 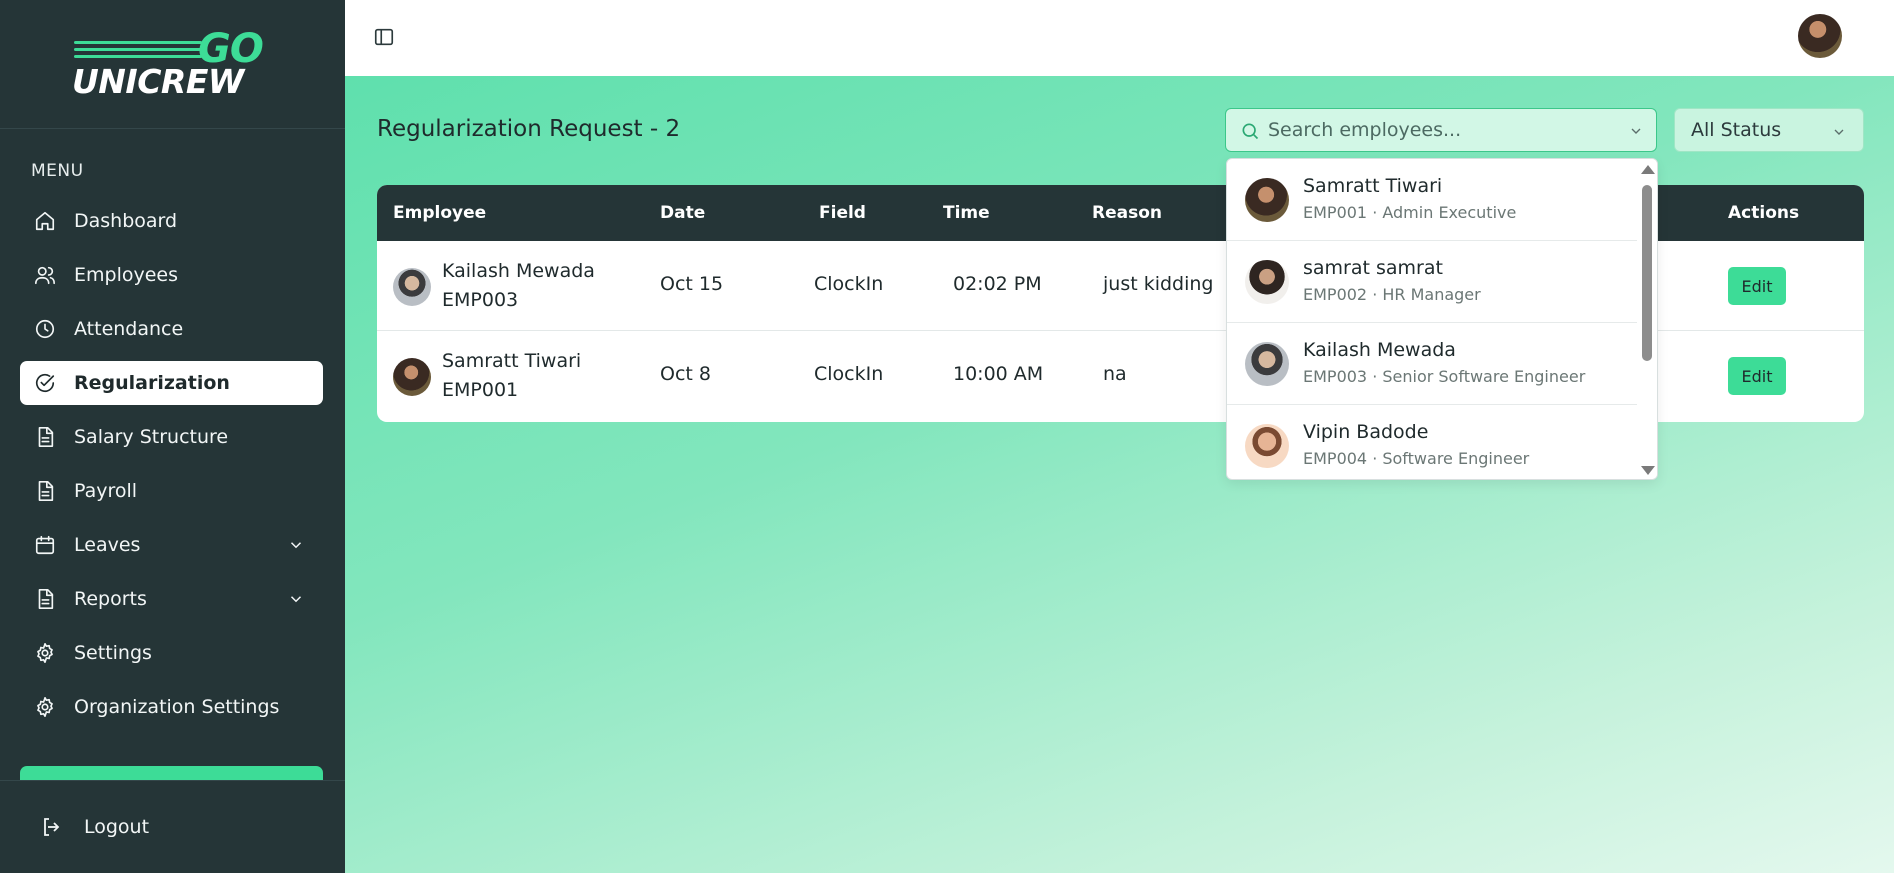 I want to click on sidebar-item-label: Organization Settings, so click(x=177, y=707).